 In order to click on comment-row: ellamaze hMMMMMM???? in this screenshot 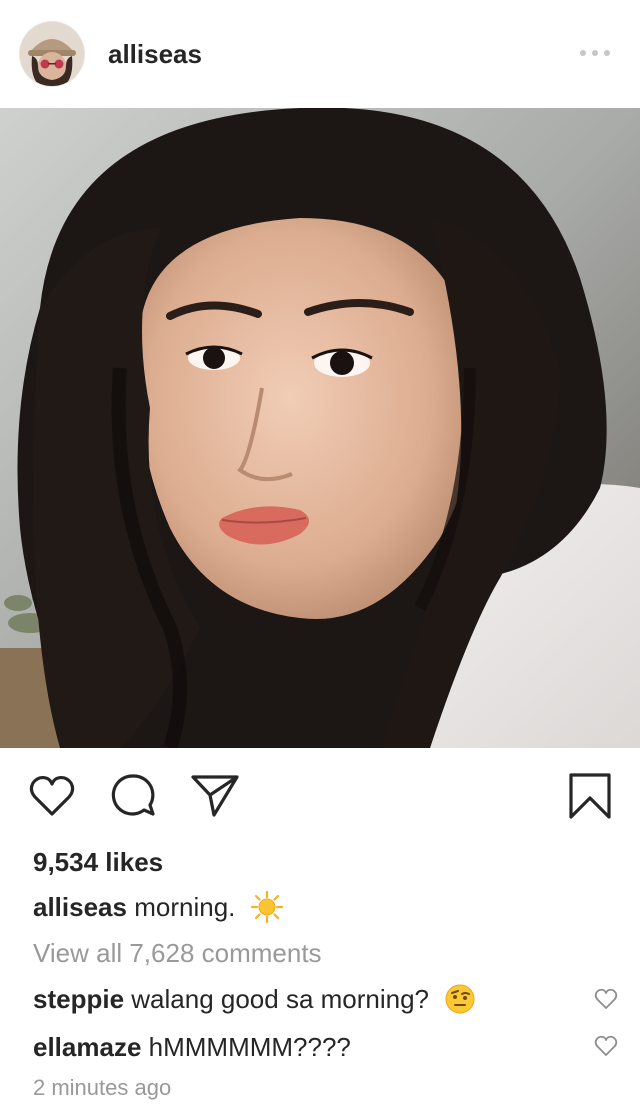, I will do `click(313, 1047)`.